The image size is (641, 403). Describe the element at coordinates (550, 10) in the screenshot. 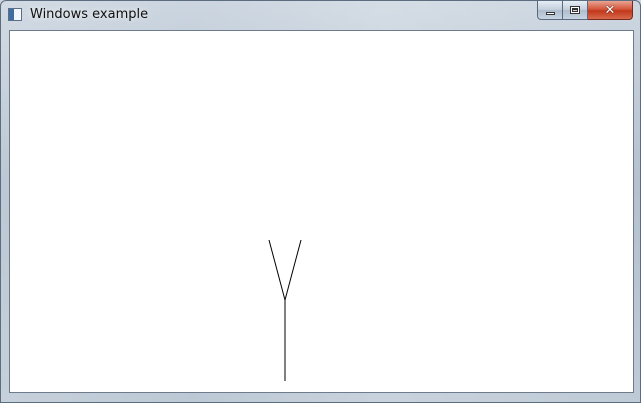

I see `minimize-button` at that location.